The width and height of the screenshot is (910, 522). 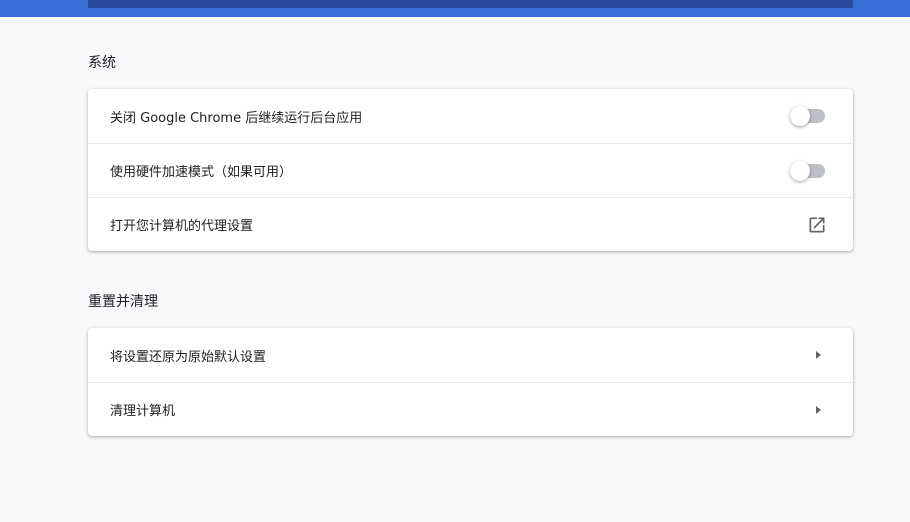 I want to click on clean-computer-arrow-button, so click(x=819, y=410).